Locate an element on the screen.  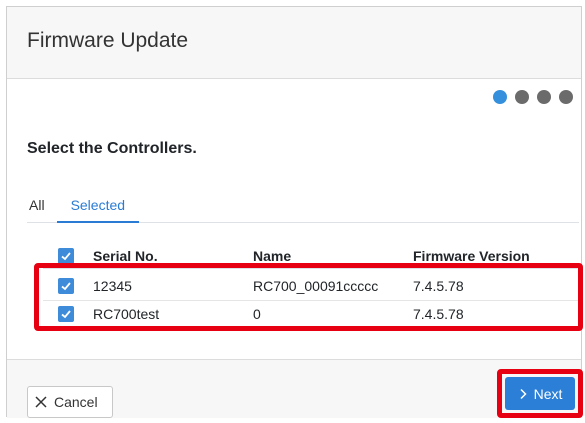
tab-all: All is located at coordinates (42, 206).